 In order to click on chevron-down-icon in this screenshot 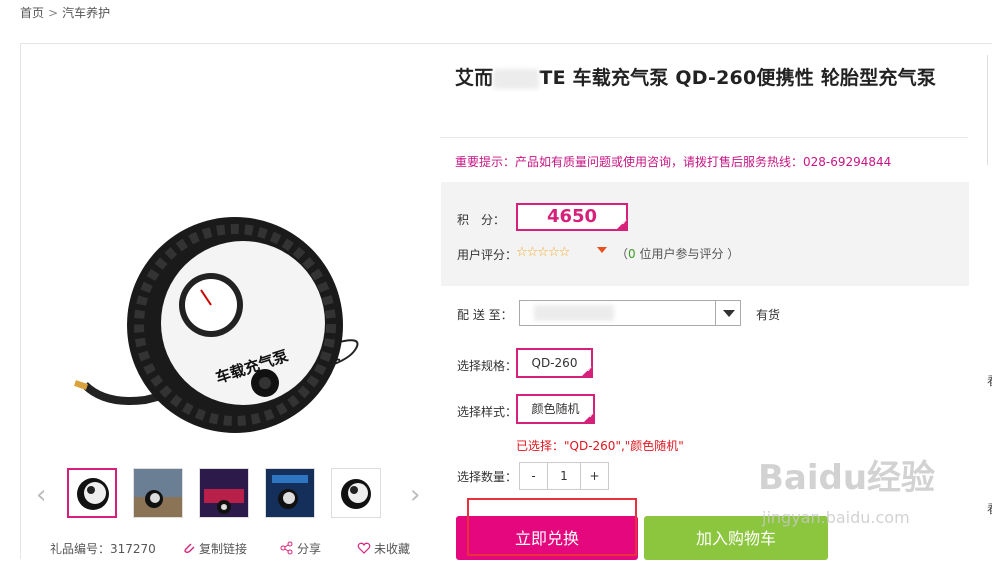, I will do `click(727, 313)`.